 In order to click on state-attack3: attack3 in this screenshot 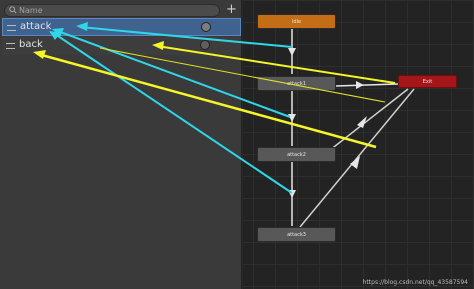, I will do `click(296, 234)`.